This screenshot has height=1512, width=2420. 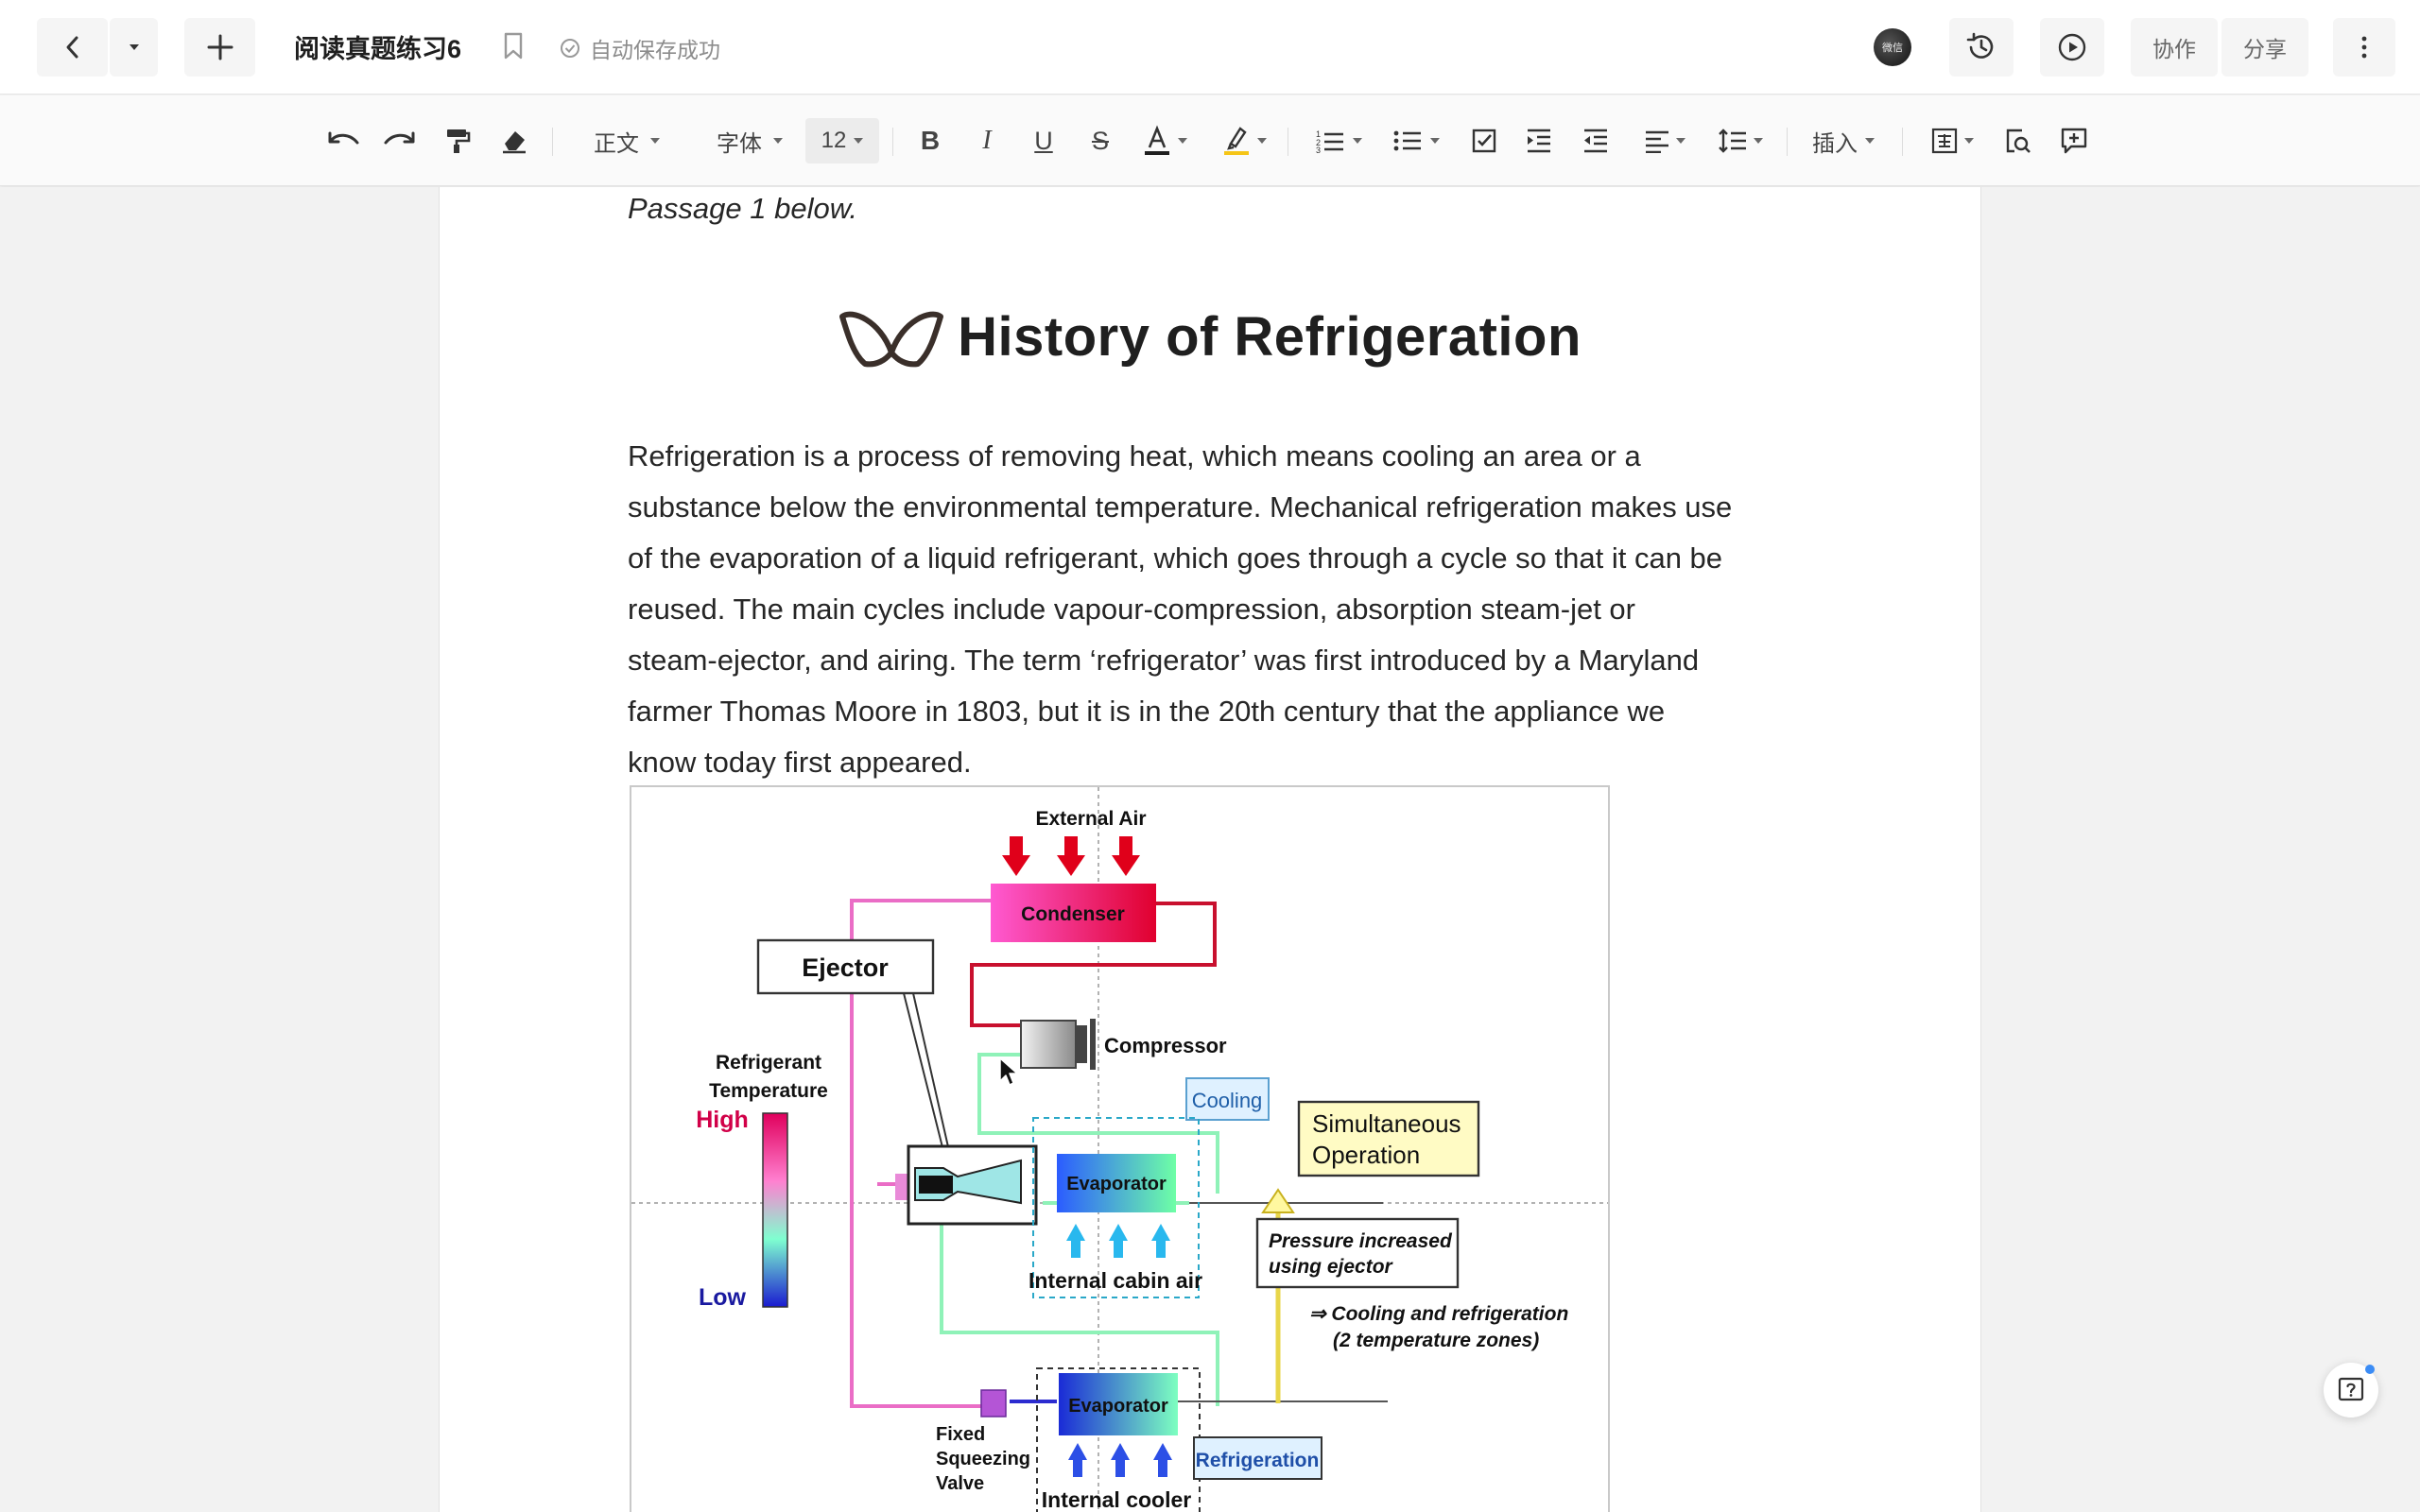 I want to click on font-size-value: 12, so click(x=834, y=140).